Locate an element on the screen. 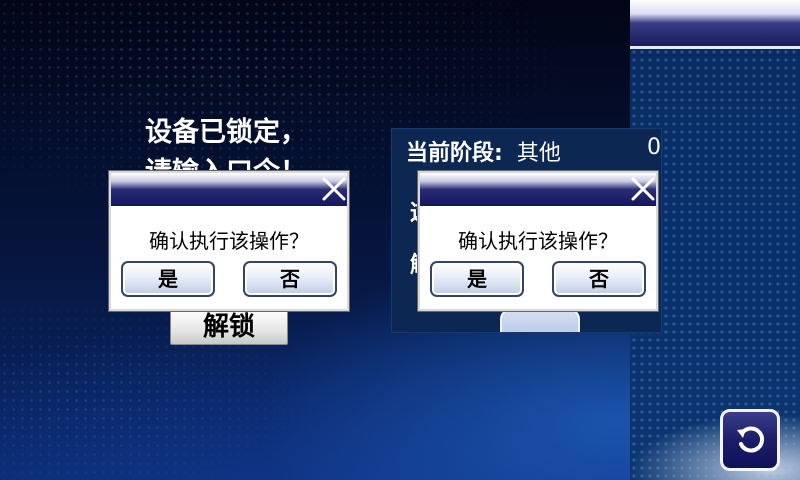 The width and height of the screenshot is (800, 480). unlock-button: 解锁 is located at coordinates (229, 327).